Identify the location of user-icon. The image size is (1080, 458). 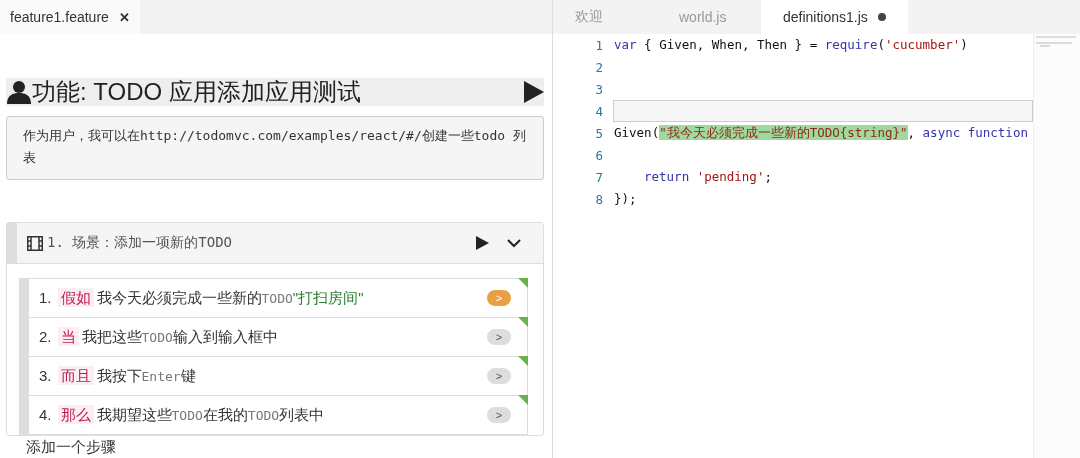
(19, 92).